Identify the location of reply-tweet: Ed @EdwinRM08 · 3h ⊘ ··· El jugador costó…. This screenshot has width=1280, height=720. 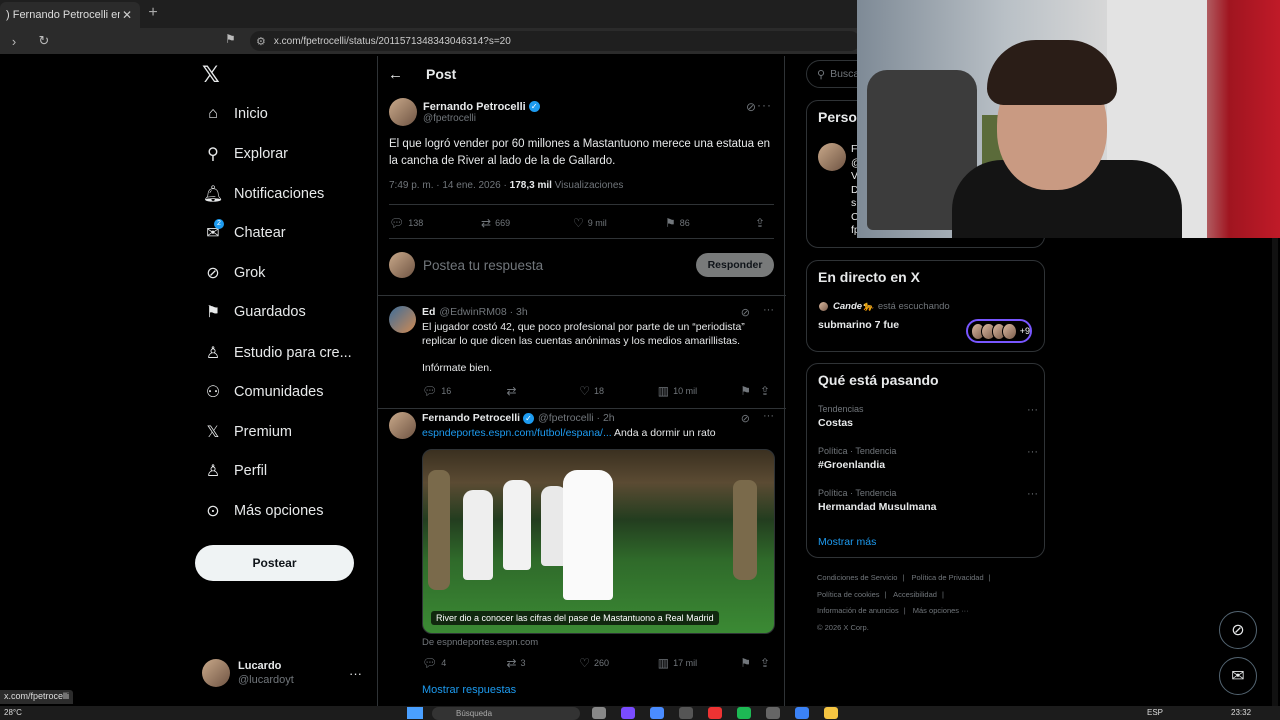
(581, 355).